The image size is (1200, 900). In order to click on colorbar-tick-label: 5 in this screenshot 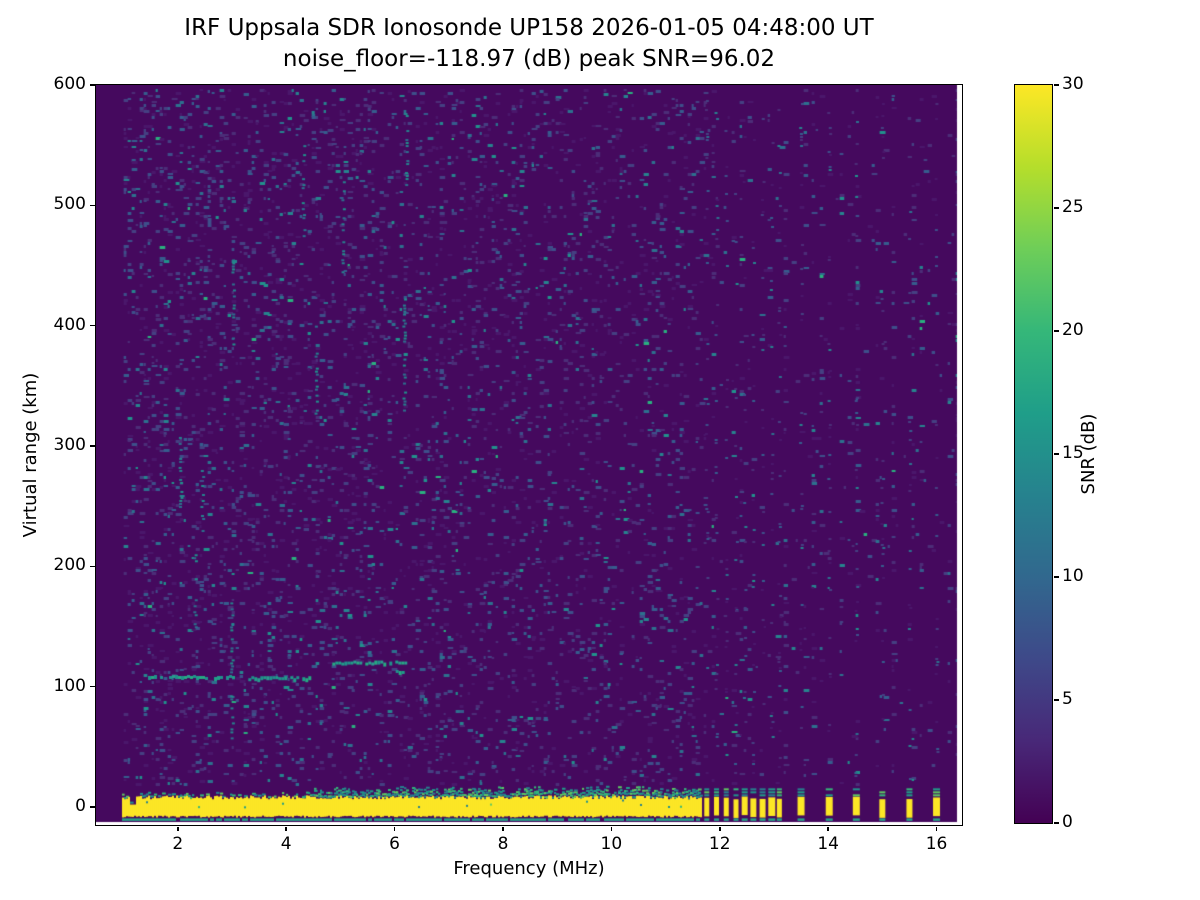, I will do `click(1067, 699)`.